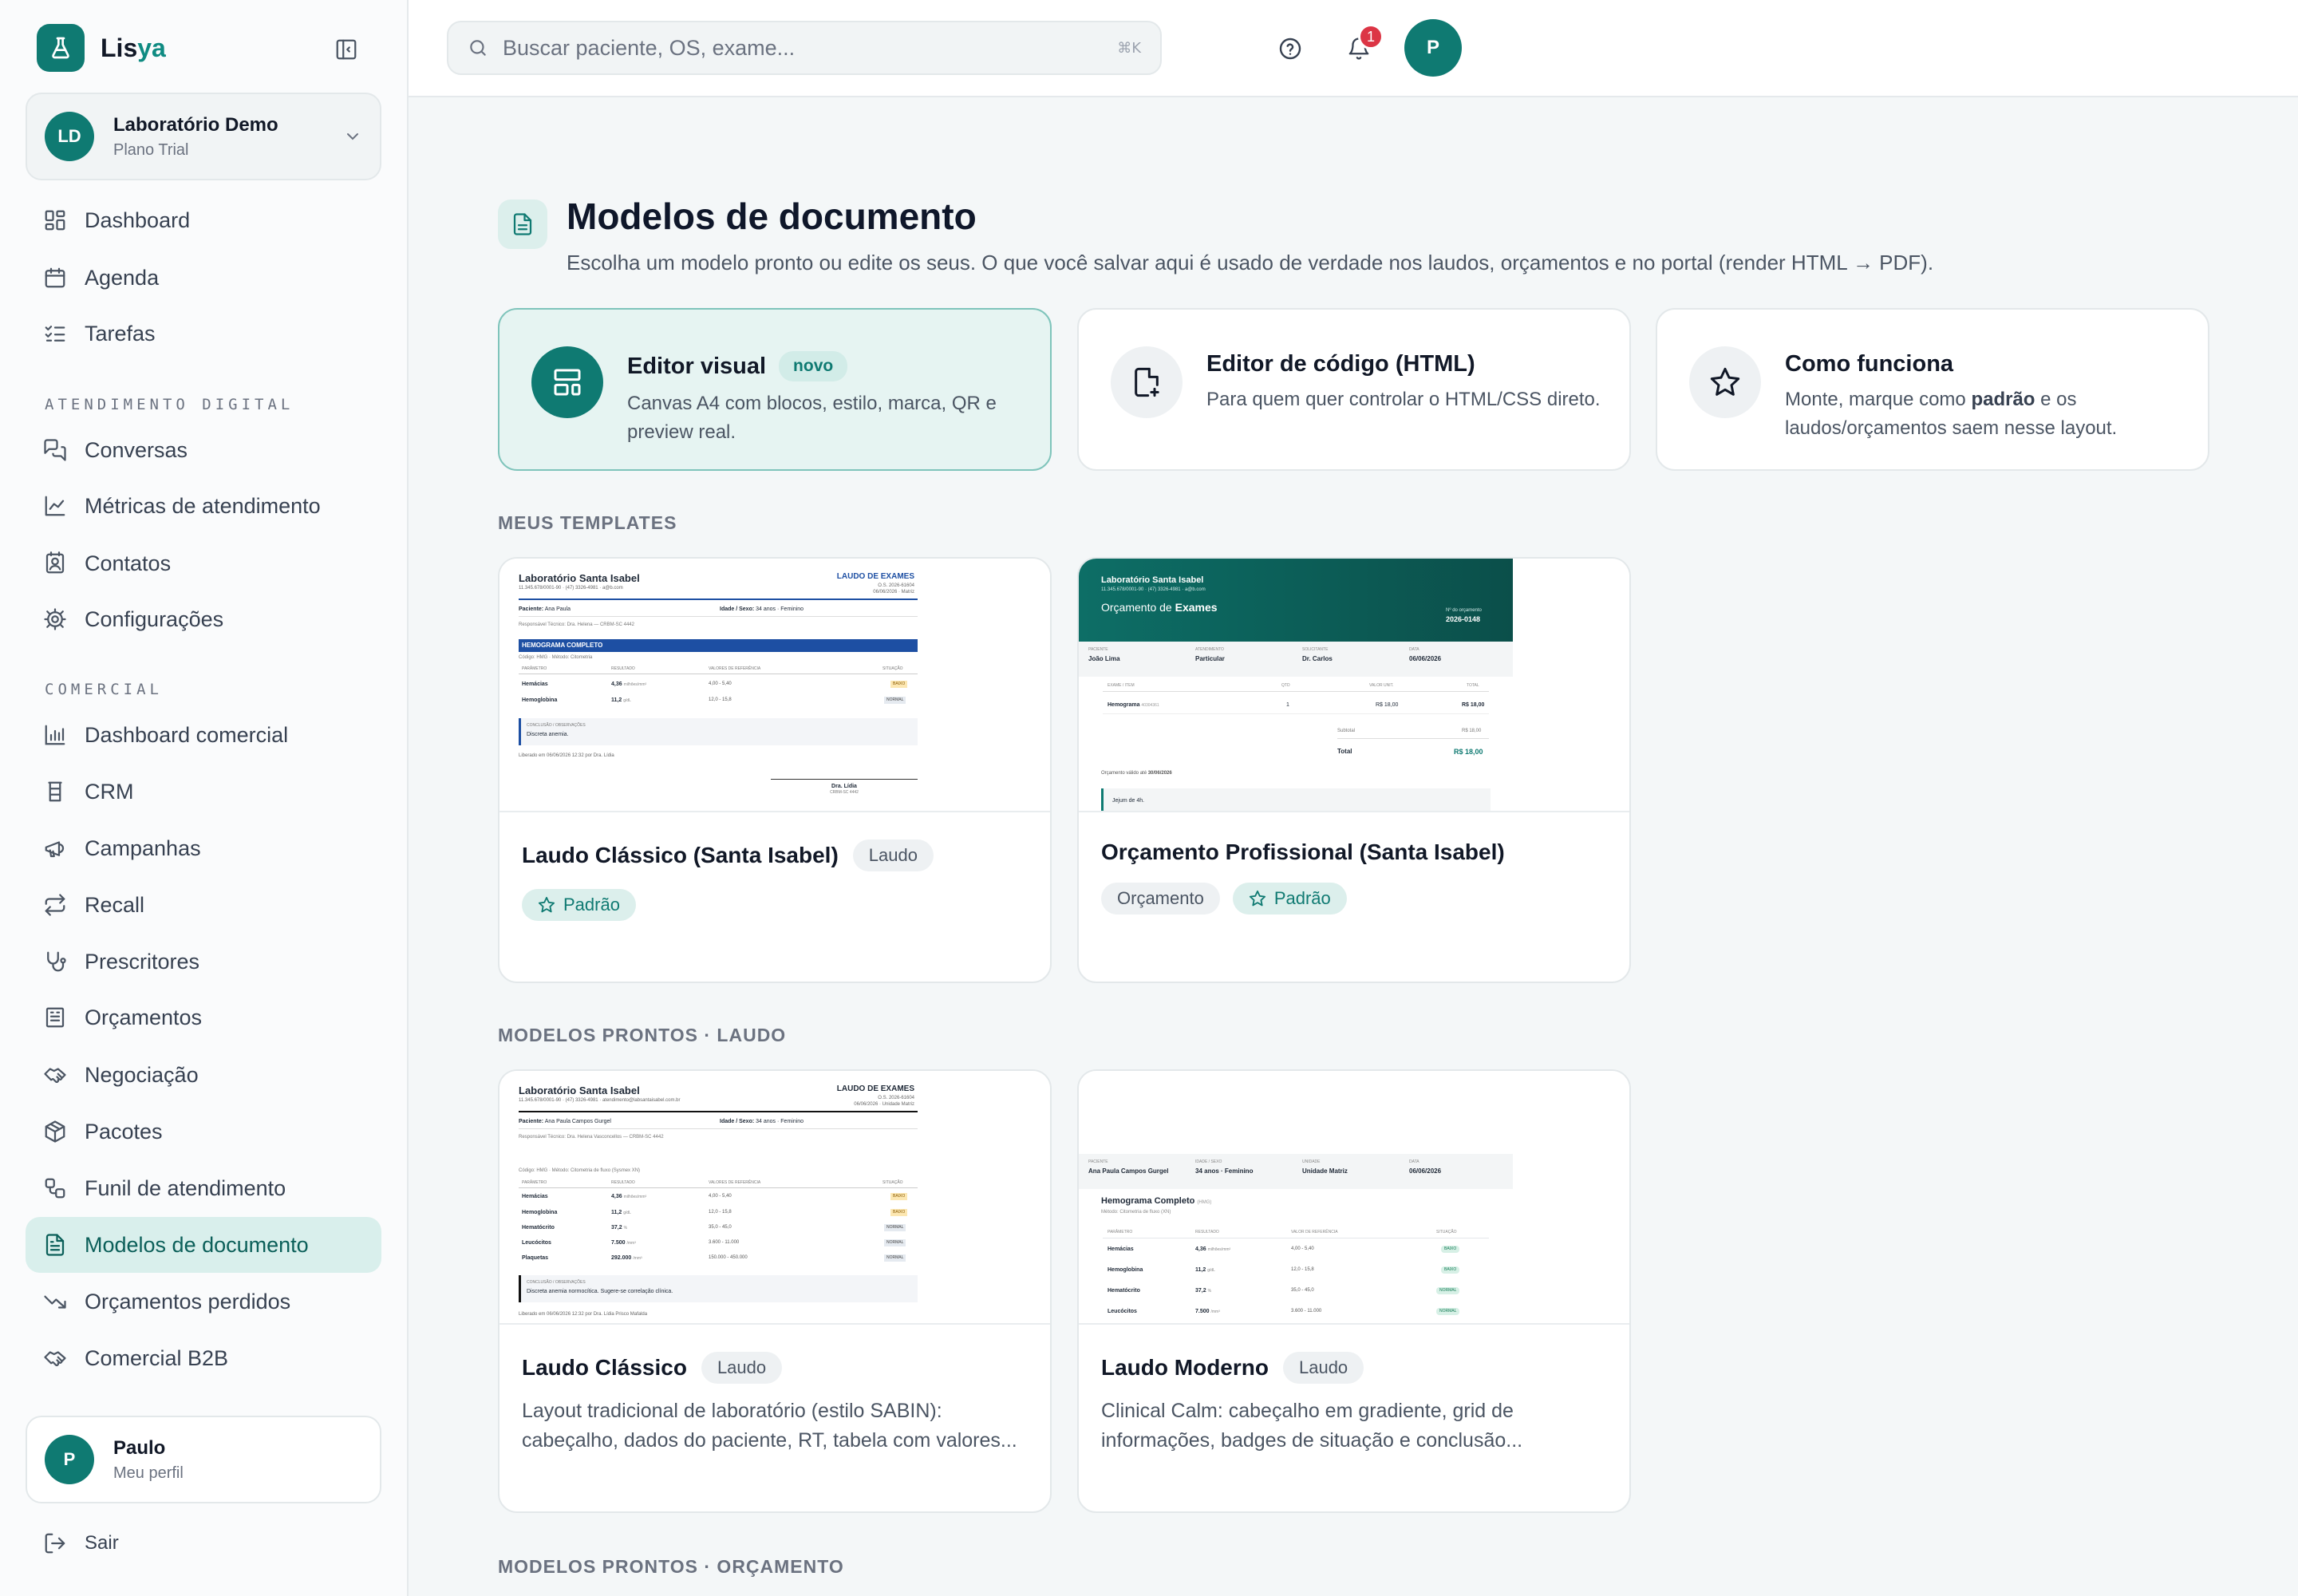 The image size is (2298, 1596). Describe the element at coordinates (151, 149) in the screenshot. I see `org-plan: Plano Trial` at that location.